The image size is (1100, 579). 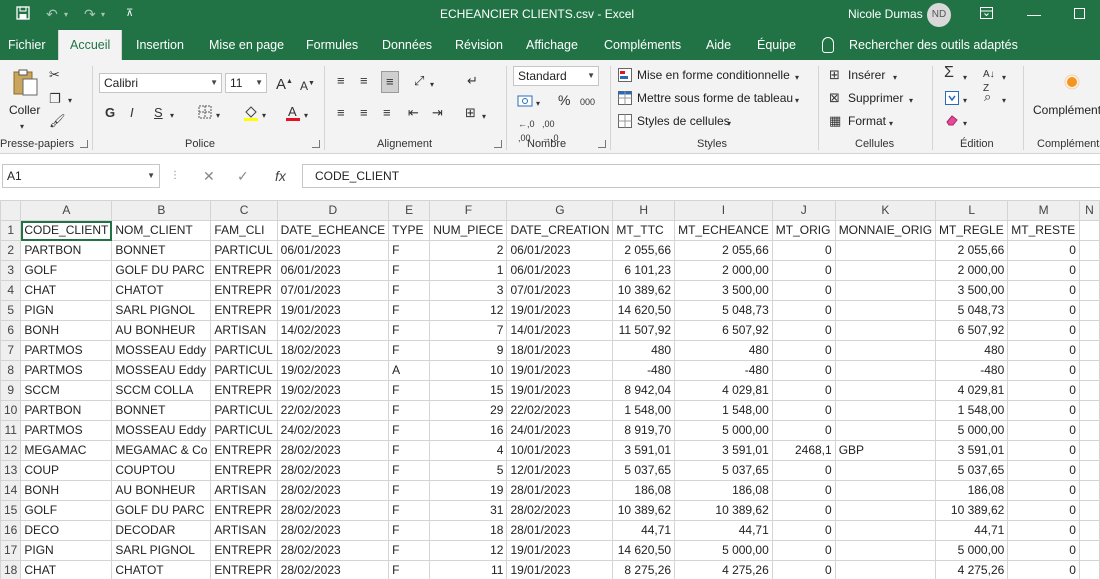 What do you see at coordinates (560, 290) in the screenshot?
I see `cell-g4: 07/01/2023` at bounding box center [560, 290].